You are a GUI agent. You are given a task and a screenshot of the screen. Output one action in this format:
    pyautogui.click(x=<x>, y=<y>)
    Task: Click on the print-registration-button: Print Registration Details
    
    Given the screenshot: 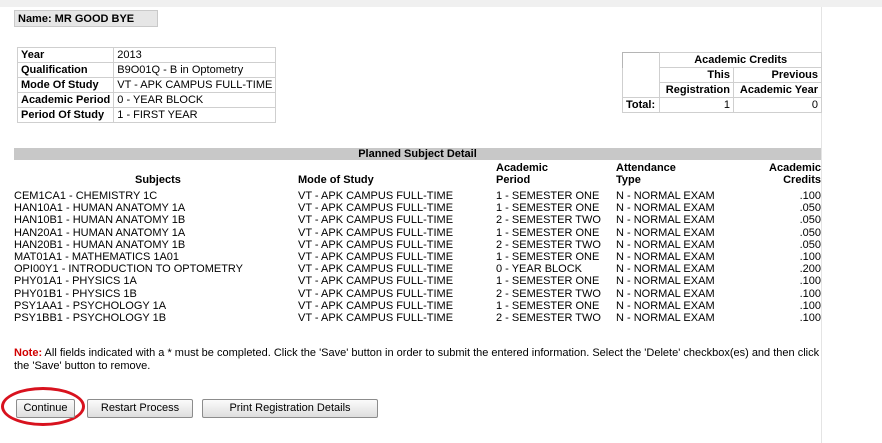 What is the action you would take?
    pyautogui.click(x=290, y=408)
    